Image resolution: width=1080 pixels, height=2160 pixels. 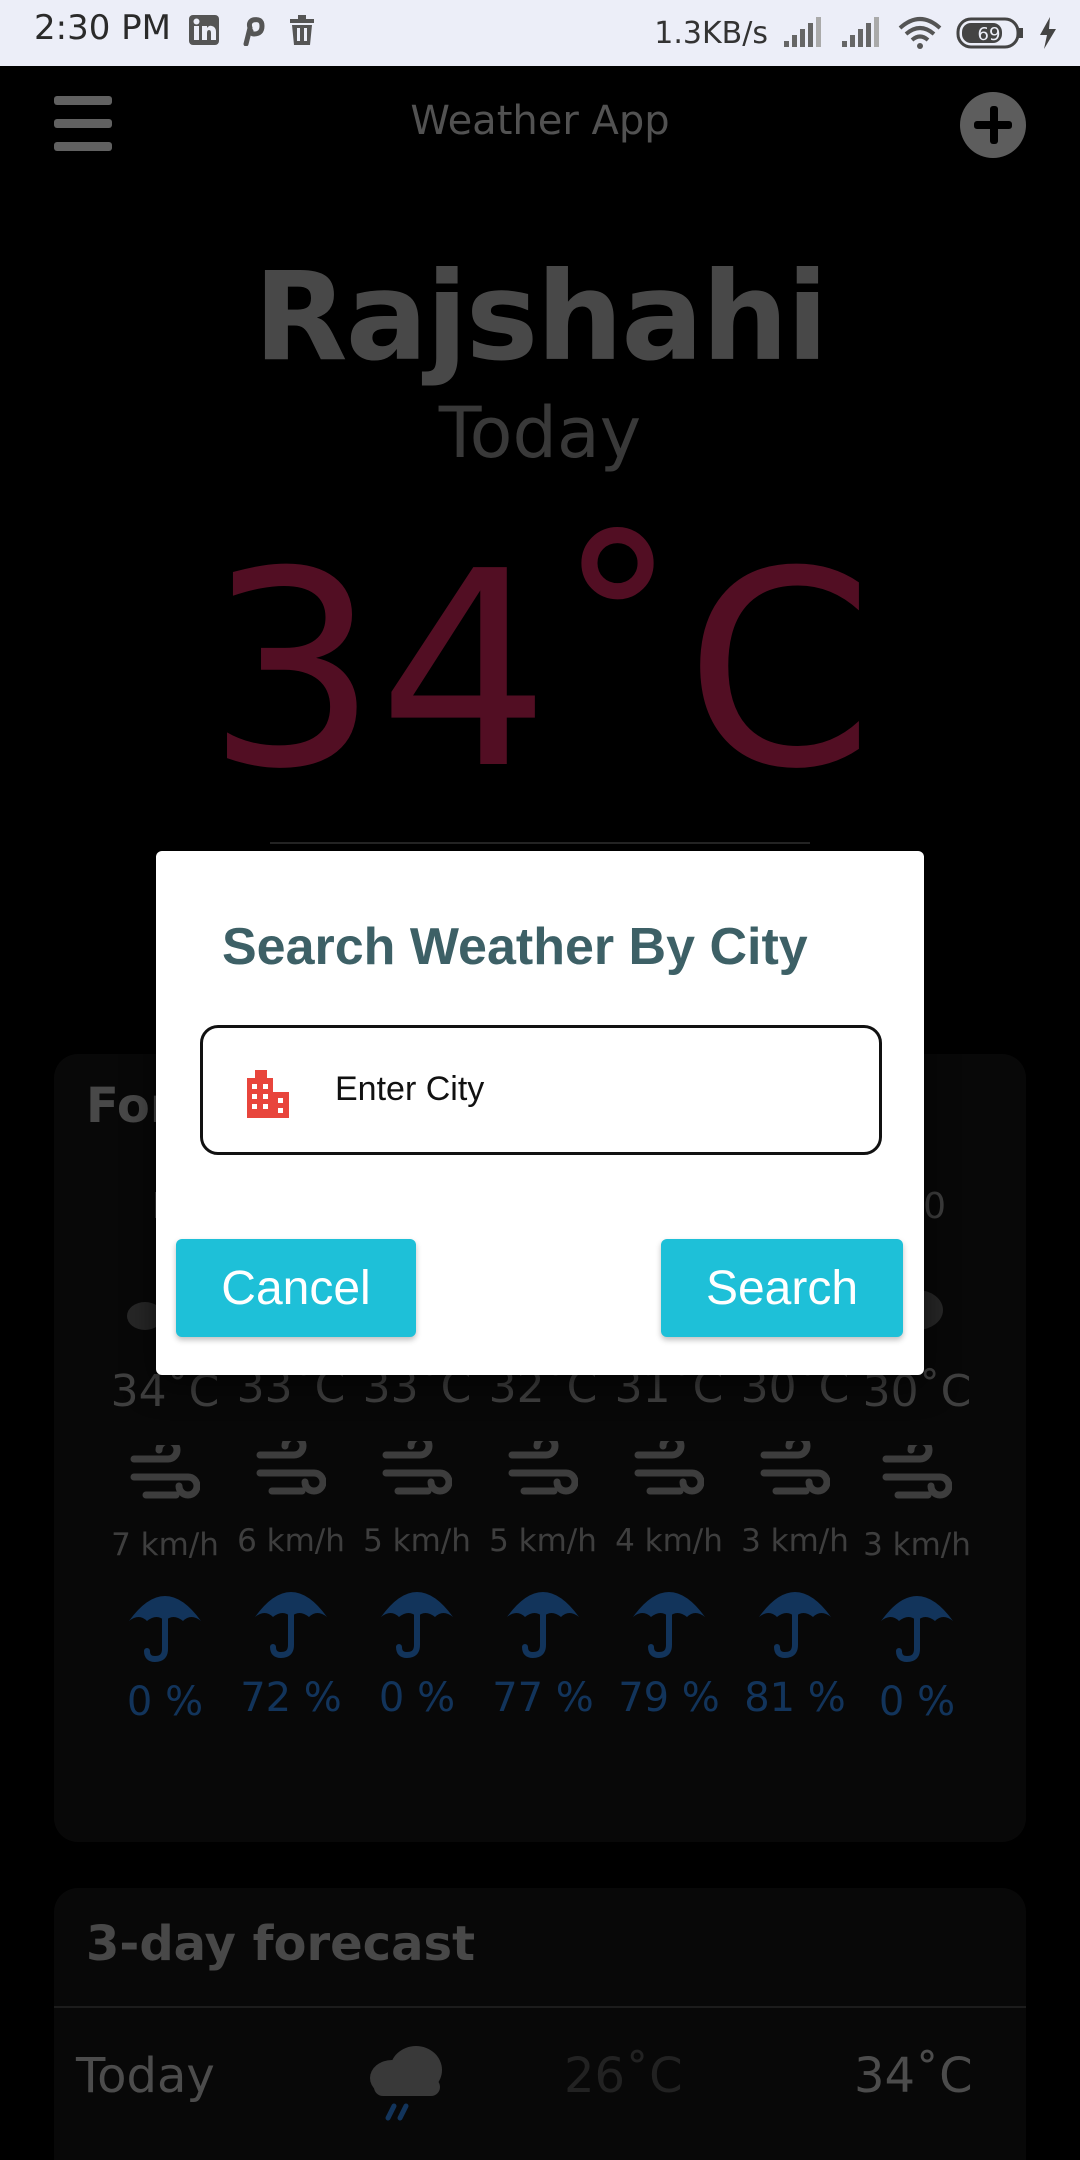 What do you see at coordinates (782, 1288) in the screenshot?
I see `search-button: Search` at bounding box center [782, 1288].